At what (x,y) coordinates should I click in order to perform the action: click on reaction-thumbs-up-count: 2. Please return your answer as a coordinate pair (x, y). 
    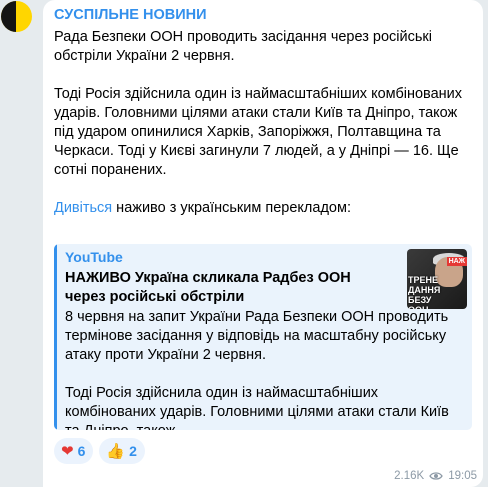
    Looking at the image, I should click on (133, 451).